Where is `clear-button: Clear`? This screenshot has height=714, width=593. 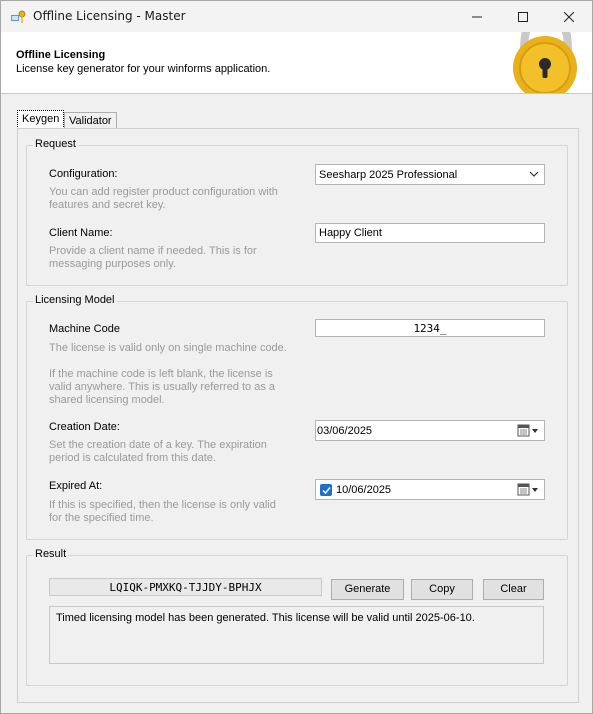 clear-button: Clear is located at coordinates (513, 589).